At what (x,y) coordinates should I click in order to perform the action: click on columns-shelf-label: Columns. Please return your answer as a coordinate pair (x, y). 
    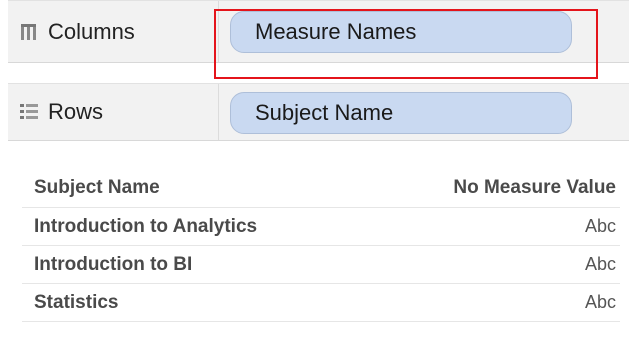
    Looking at the image, I should click on (91, 31).